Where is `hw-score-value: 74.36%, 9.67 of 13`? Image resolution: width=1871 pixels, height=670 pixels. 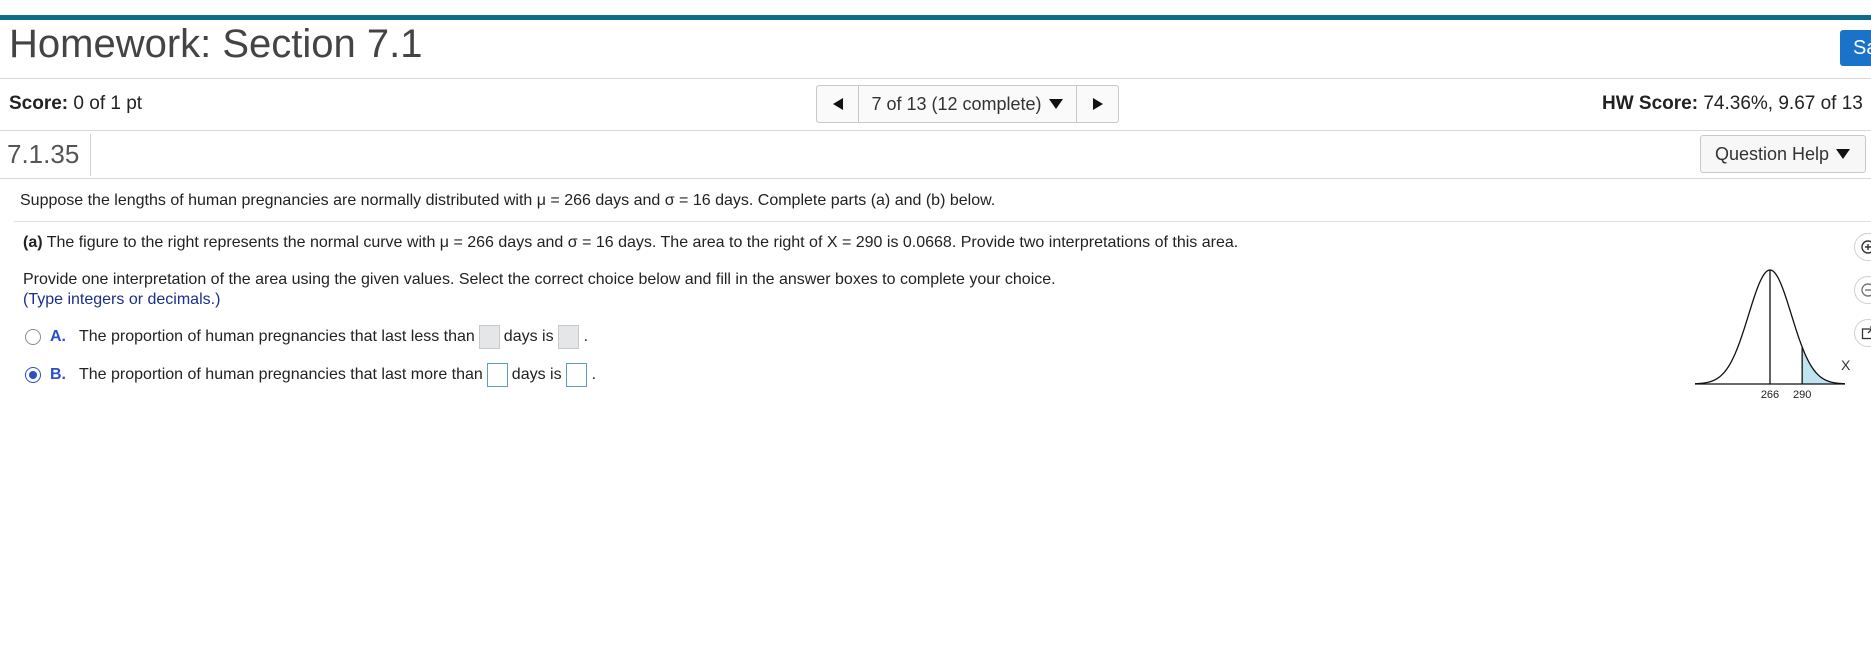
hw-score-value: 74.36%, 9.67 of 13 is located at coordinates (1780, 103).